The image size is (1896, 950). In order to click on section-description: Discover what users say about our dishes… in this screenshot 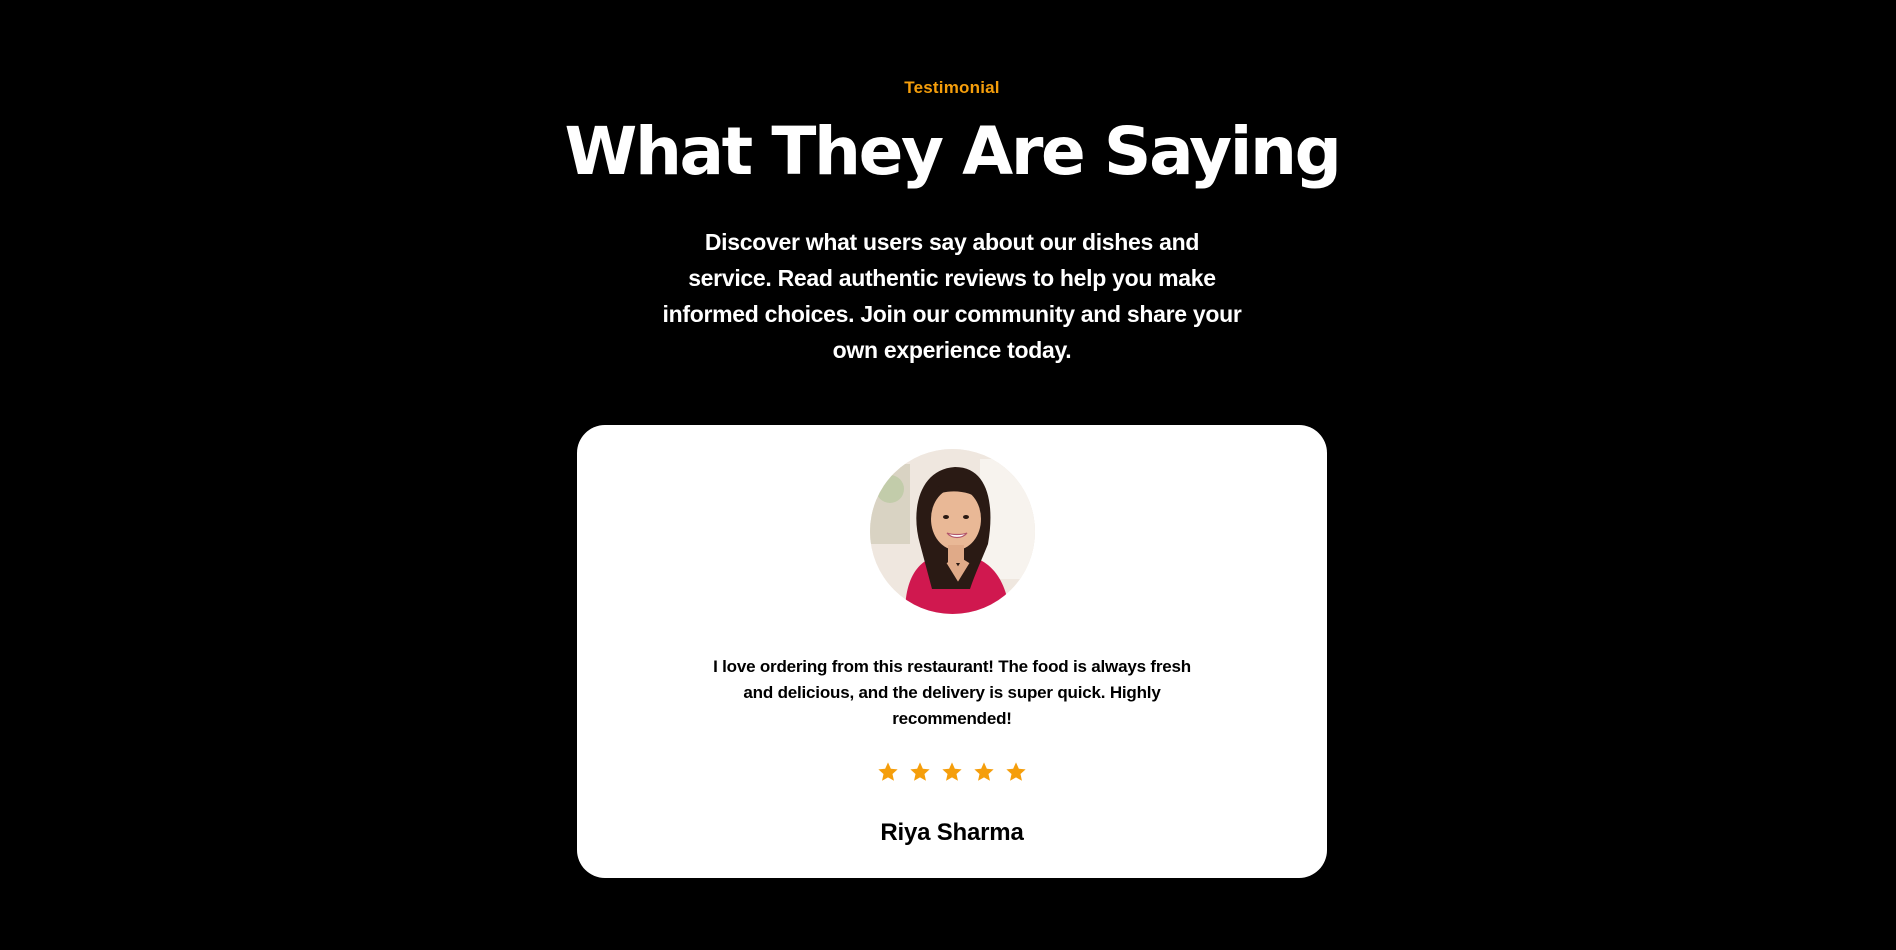, I will do `click(952, 296)`.